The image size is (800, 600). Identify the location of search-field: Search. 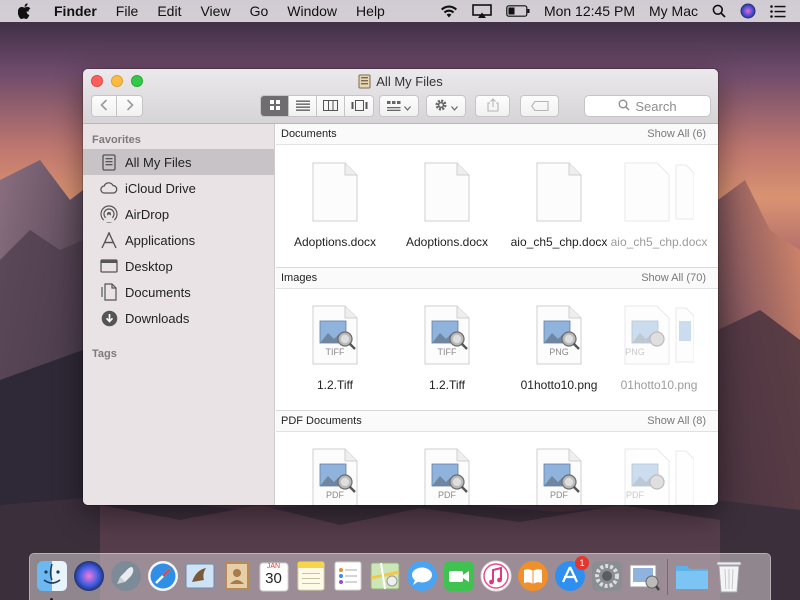
(647, 106).